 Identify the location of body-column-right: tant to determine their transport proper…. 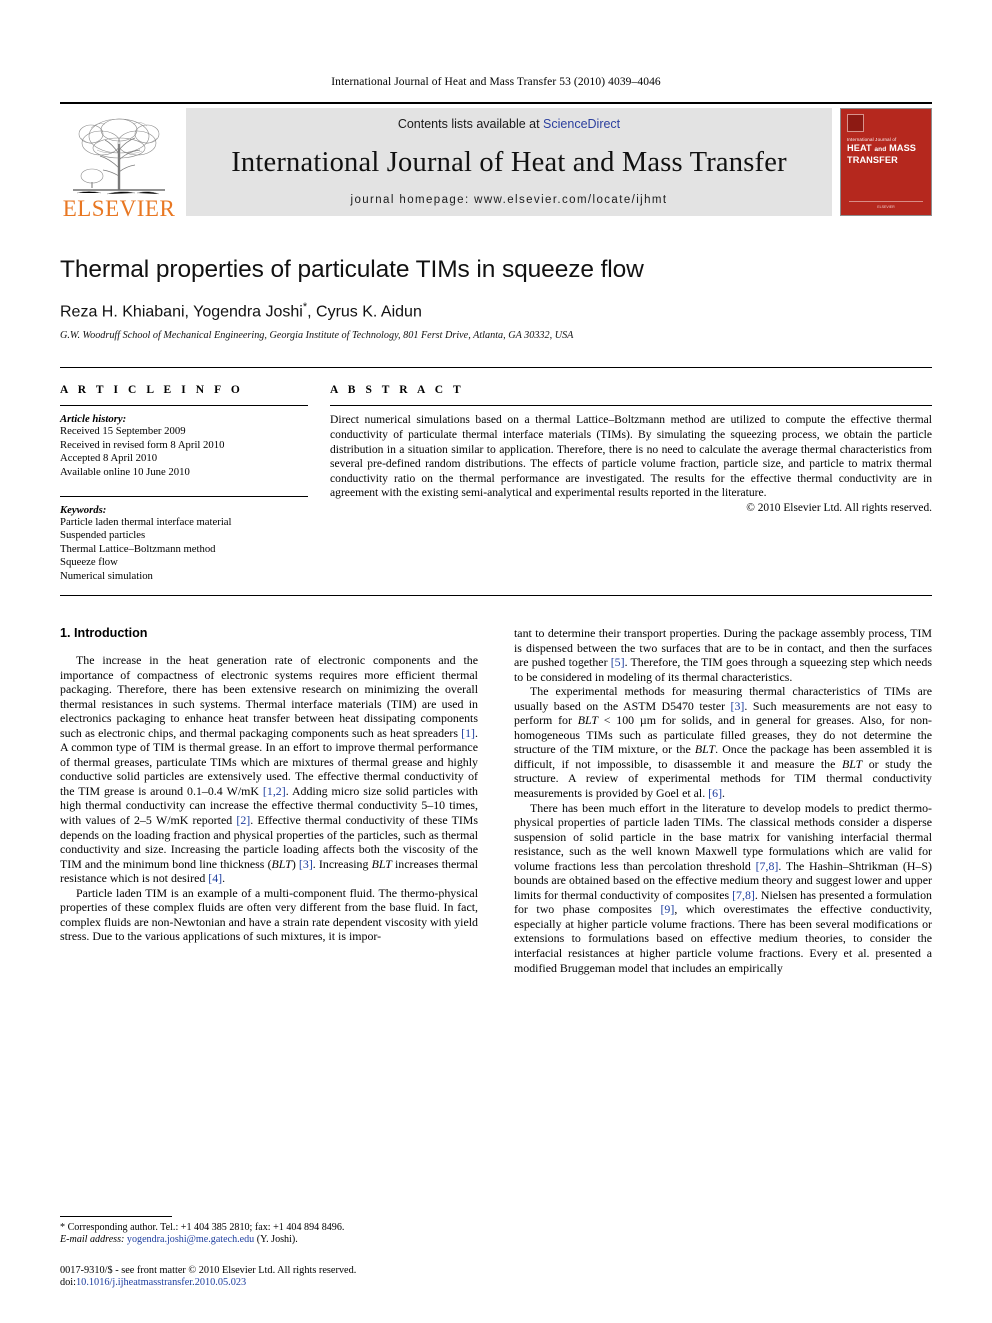
(723, 800).